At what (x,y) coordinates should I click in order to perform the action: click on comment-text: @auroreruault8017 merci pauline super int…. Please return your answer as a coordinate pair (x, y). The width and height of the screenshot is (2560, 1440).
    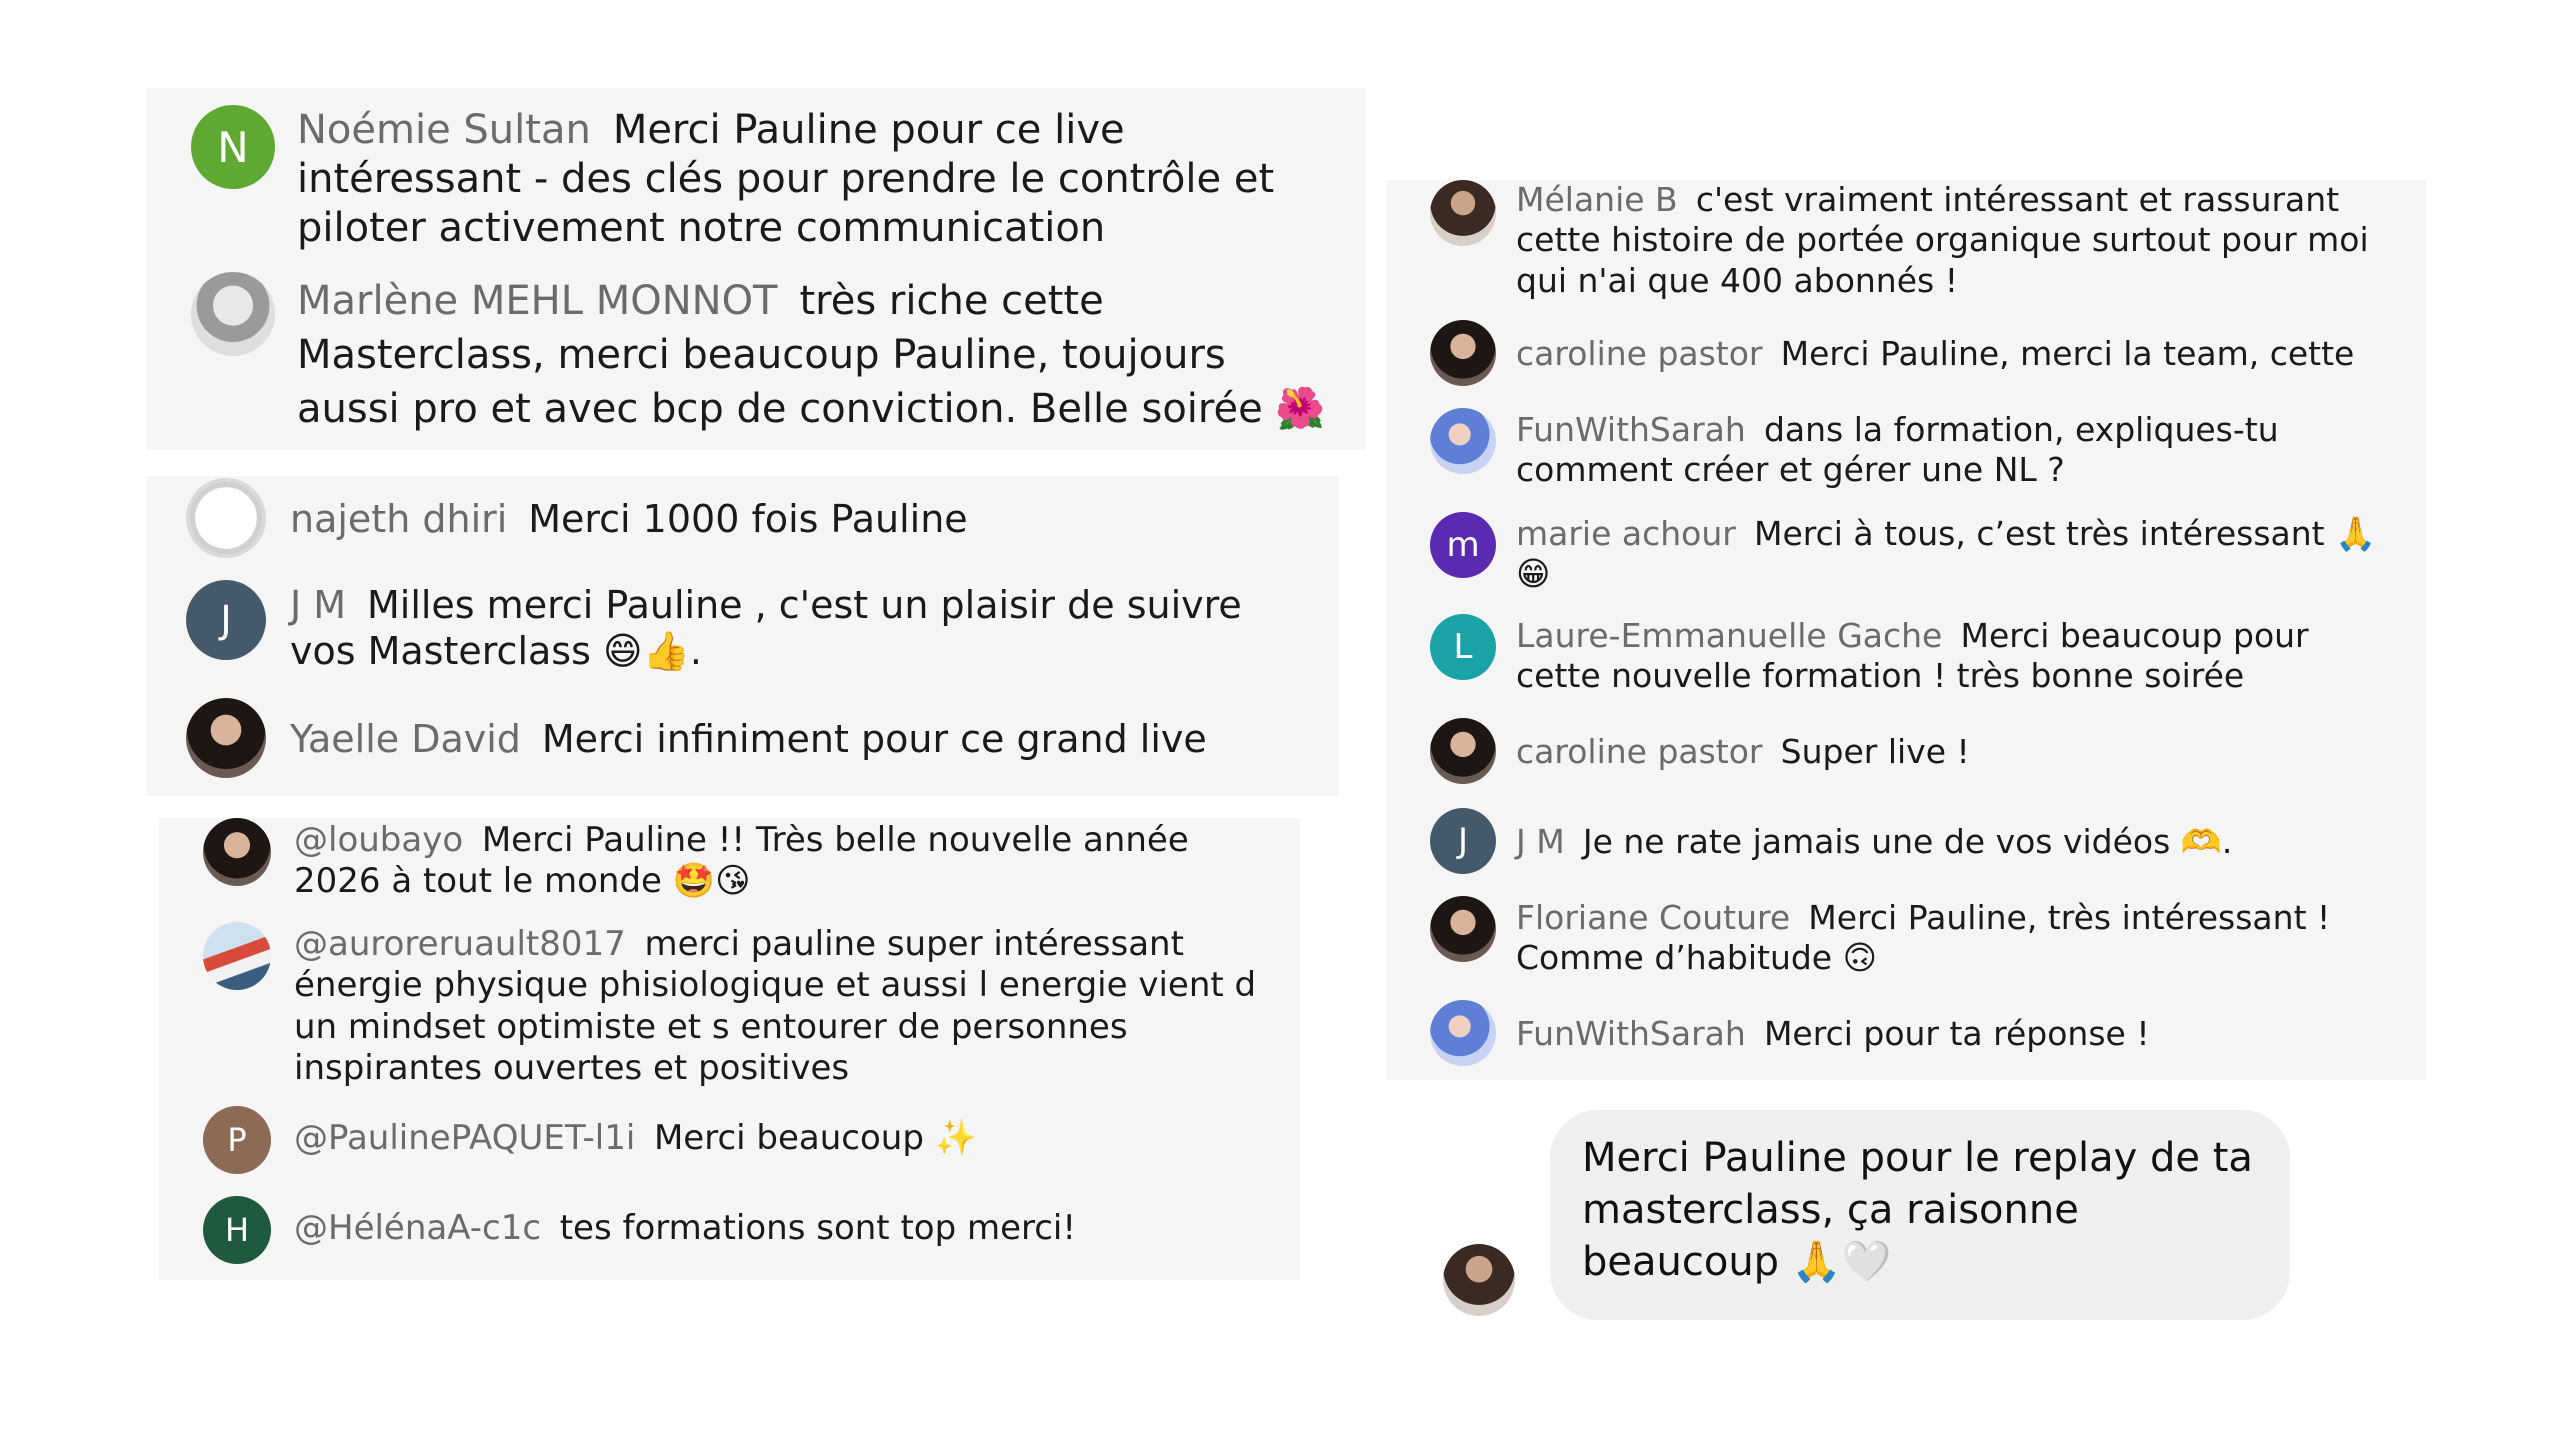
    Looking at the image, I should click on (775, 1006).